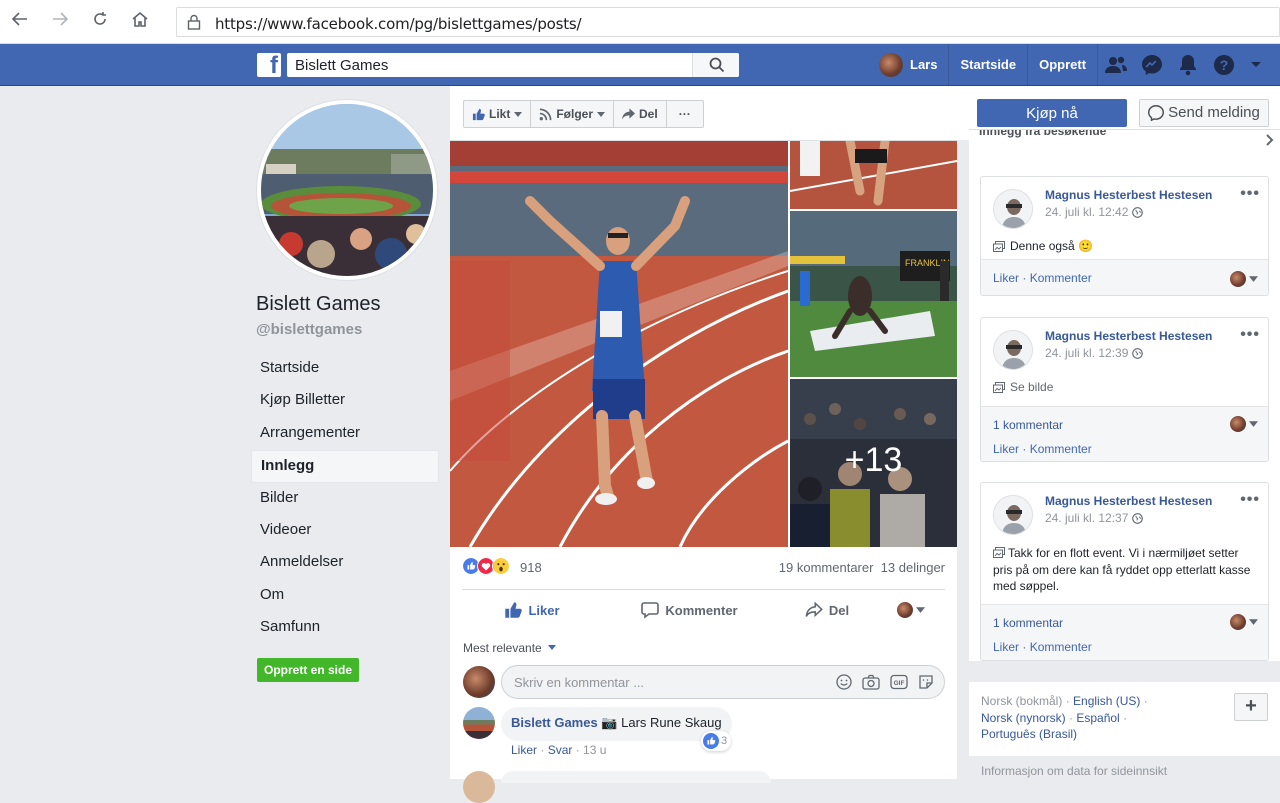 Image resolution: width=1280 pixels, height=803 pixels. What do you see at coordinates (573, 114) in the screenshot?
I see `follow-button: Følger` at bounding box center [573, 114].